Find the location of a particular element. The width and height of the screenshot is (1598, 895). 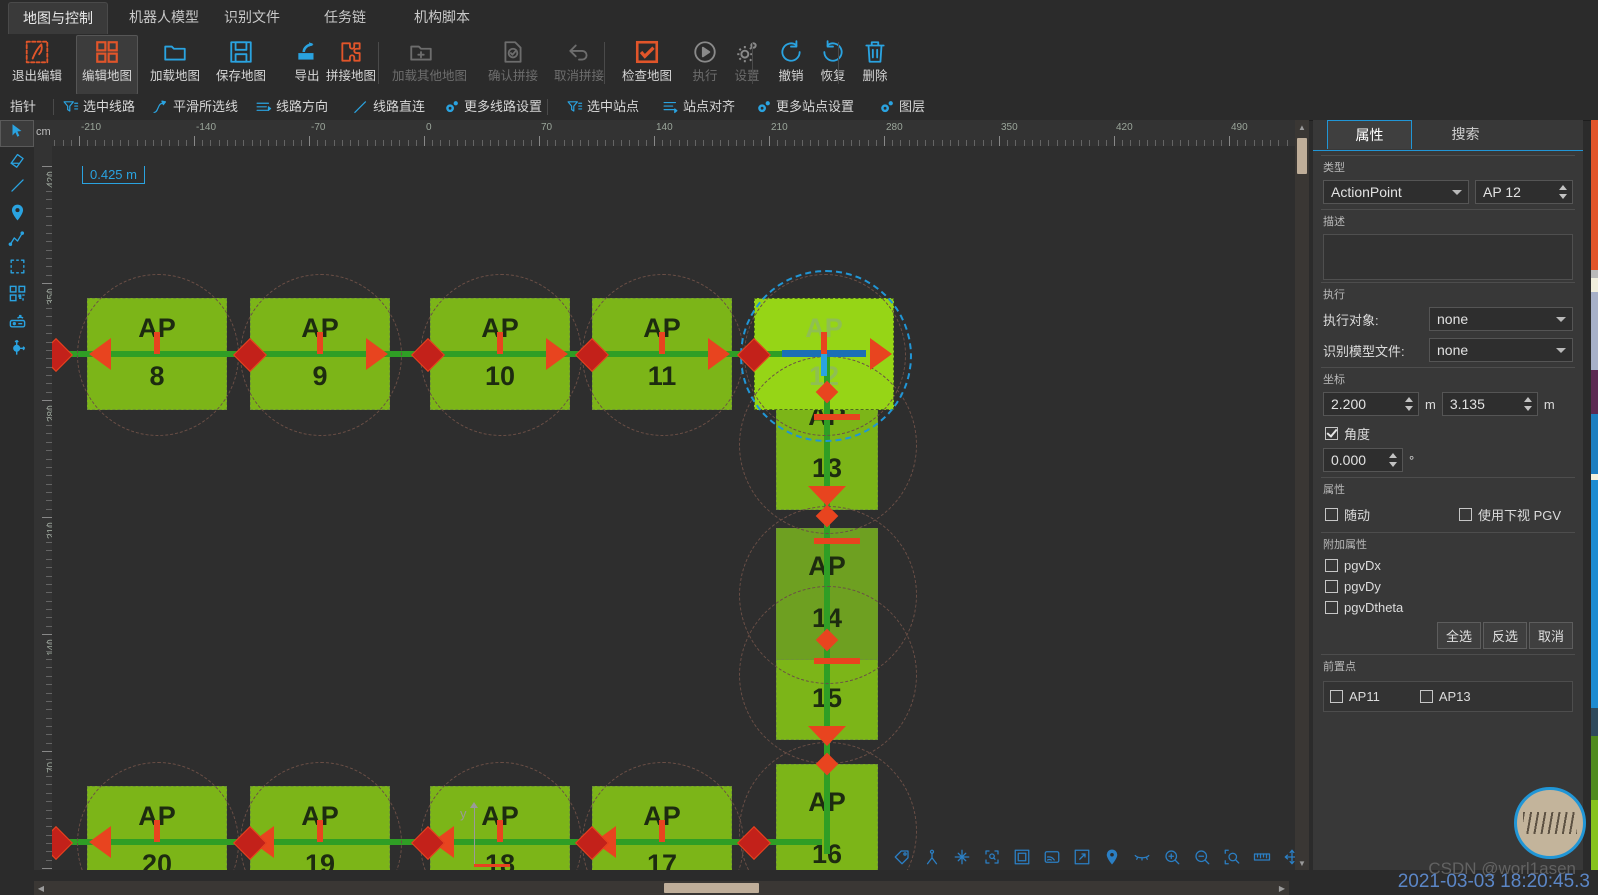

pre-ap13-checkbox is located at coordinates (1426, 696).